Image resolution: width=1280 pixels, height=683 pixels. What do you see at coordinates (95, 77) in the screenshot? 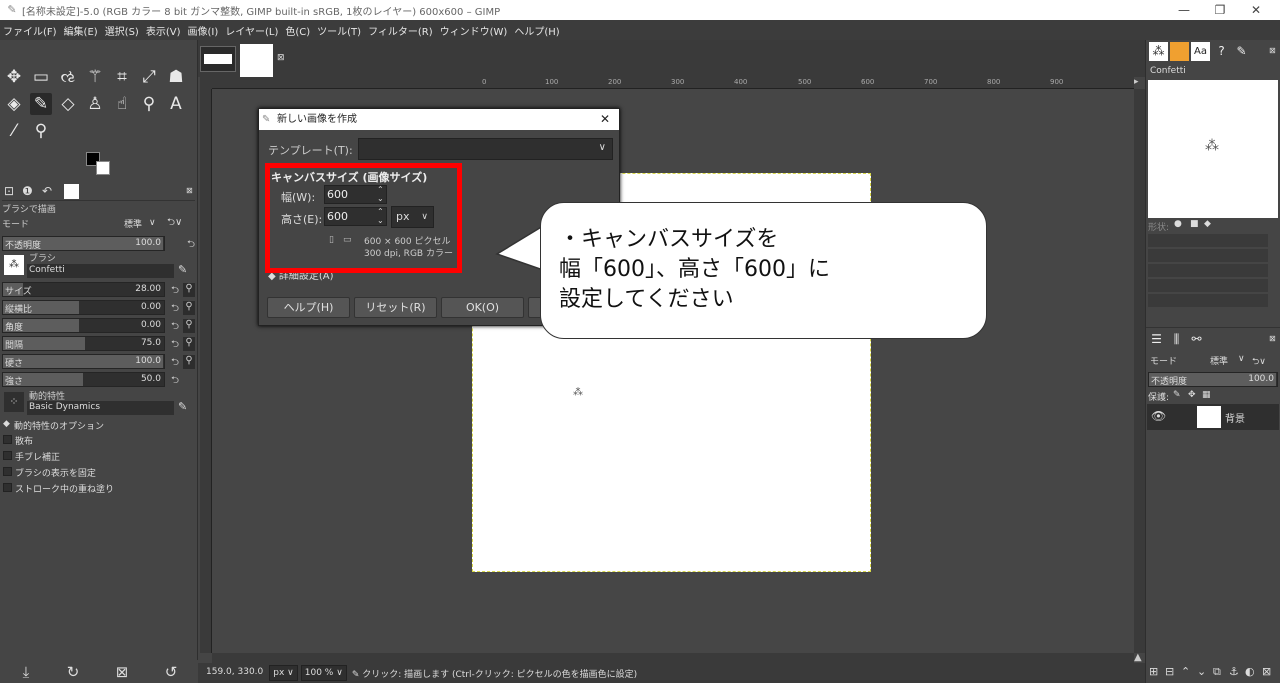
I see `fuzzy-select-tool-icon: ⚚` at bounding box center [95, 77].